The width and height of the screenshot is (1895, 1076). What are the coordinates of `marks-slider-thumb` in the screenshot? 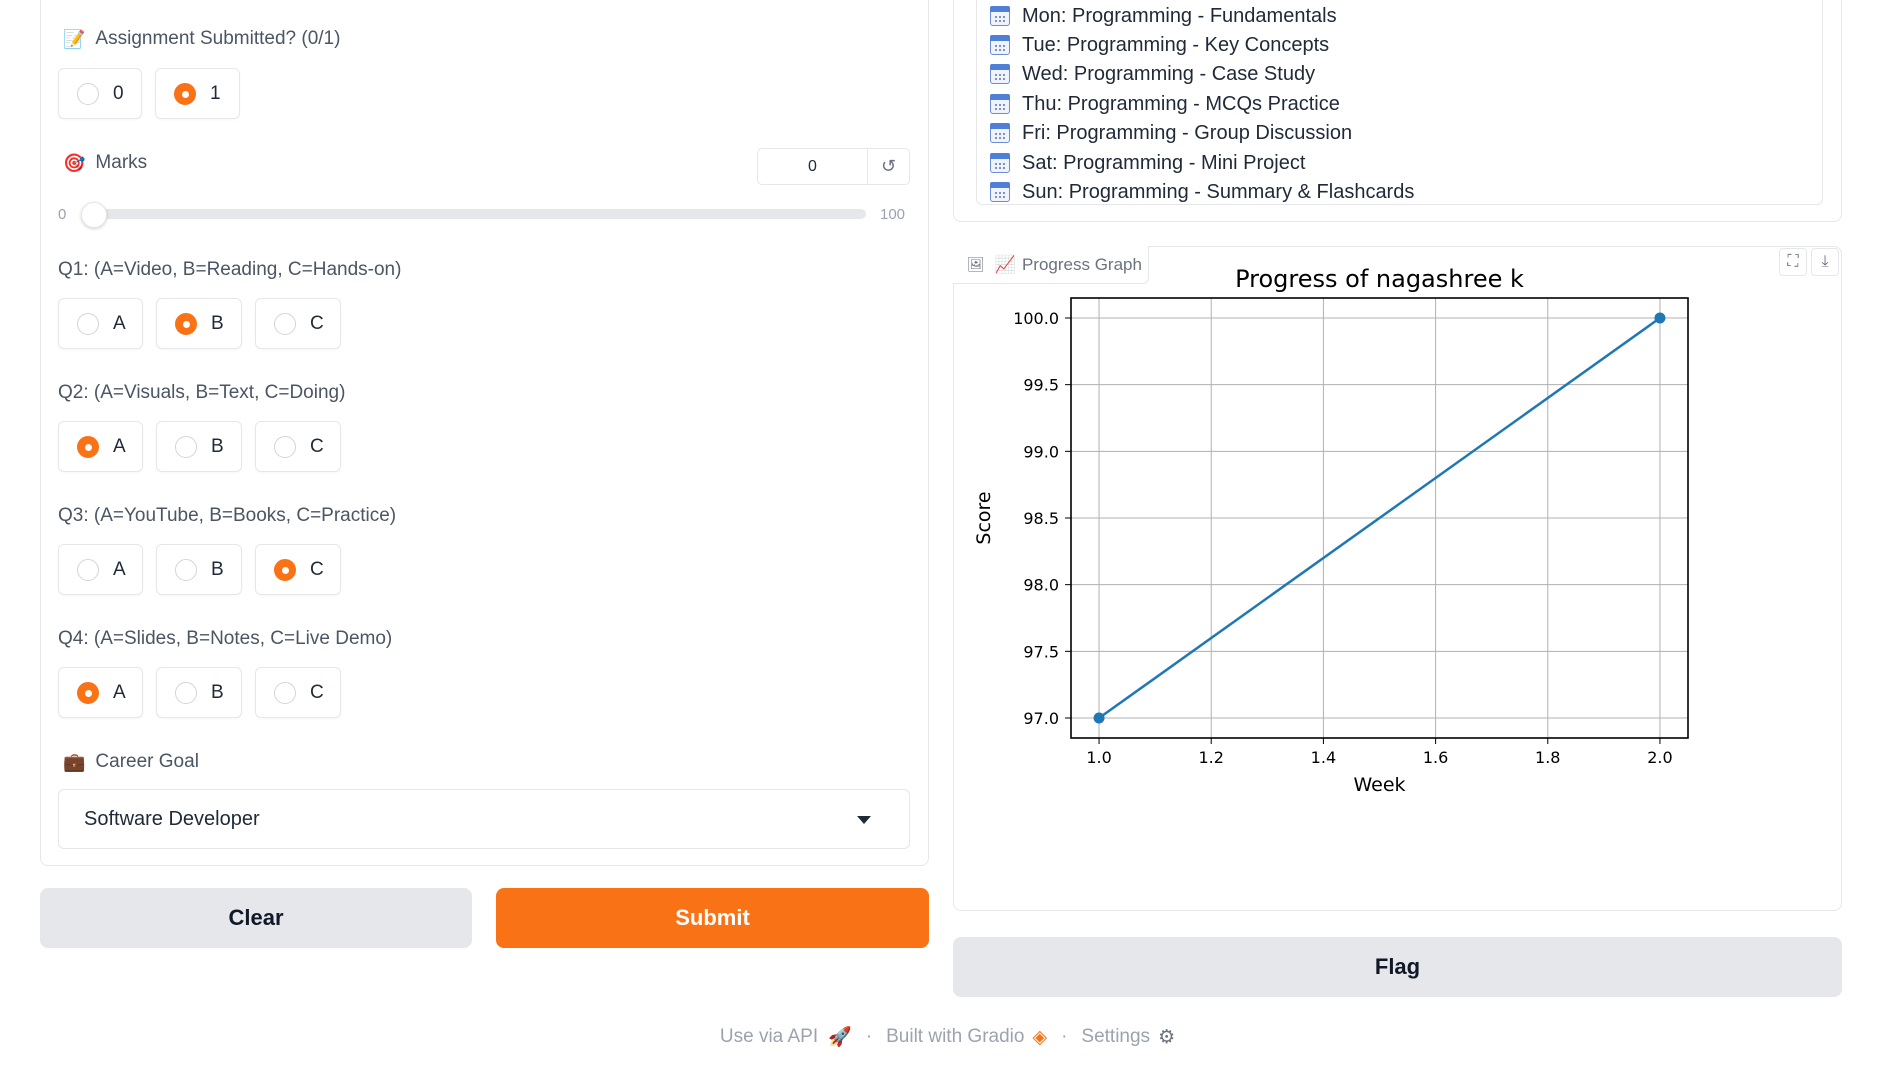 It's located at (94, 215).